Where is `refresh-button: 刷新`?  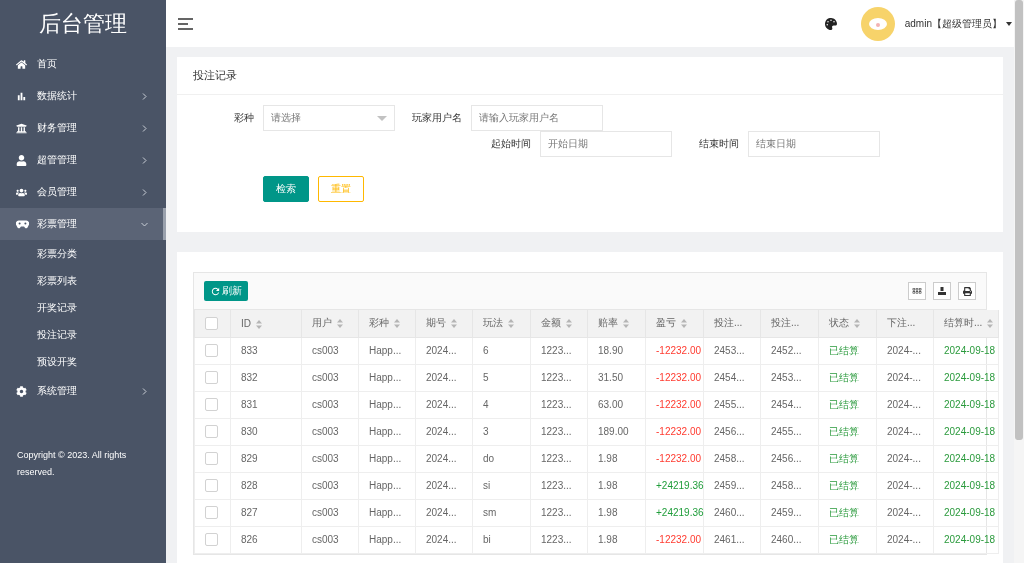
refresh-button: 刷新 is located at coordinates (226, 291).